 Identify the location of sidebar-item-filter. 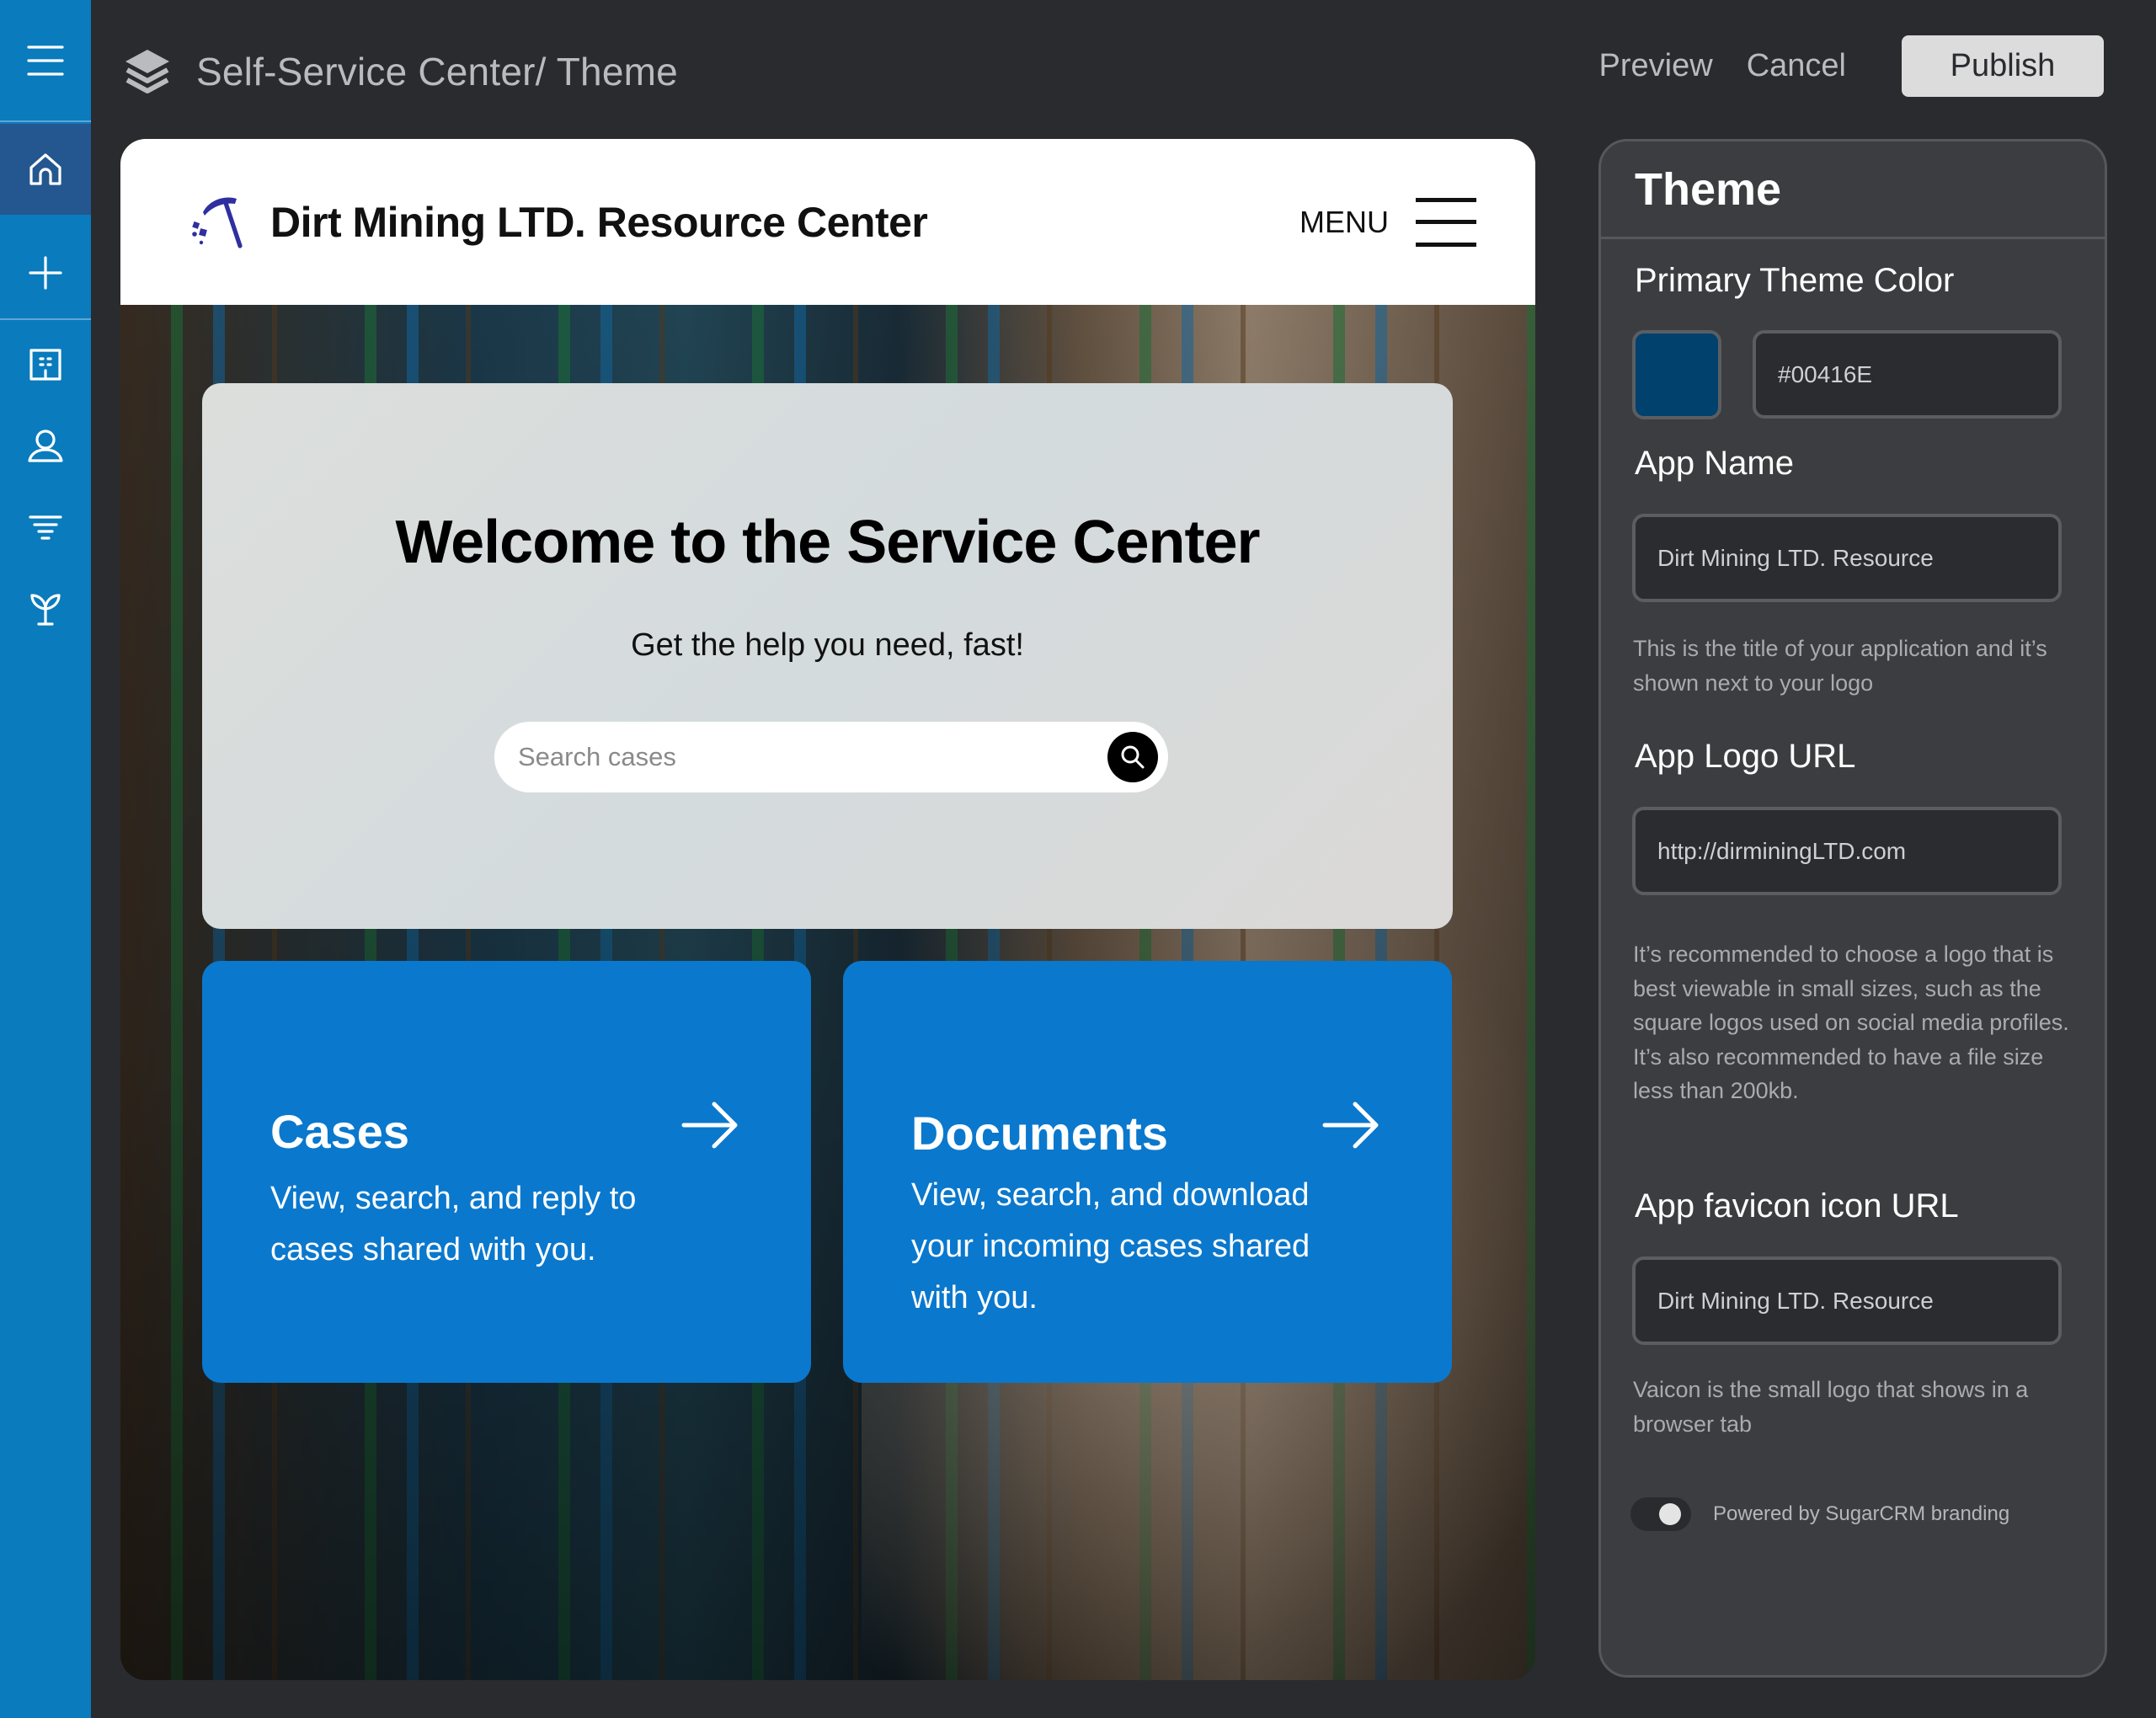
(45, 527).